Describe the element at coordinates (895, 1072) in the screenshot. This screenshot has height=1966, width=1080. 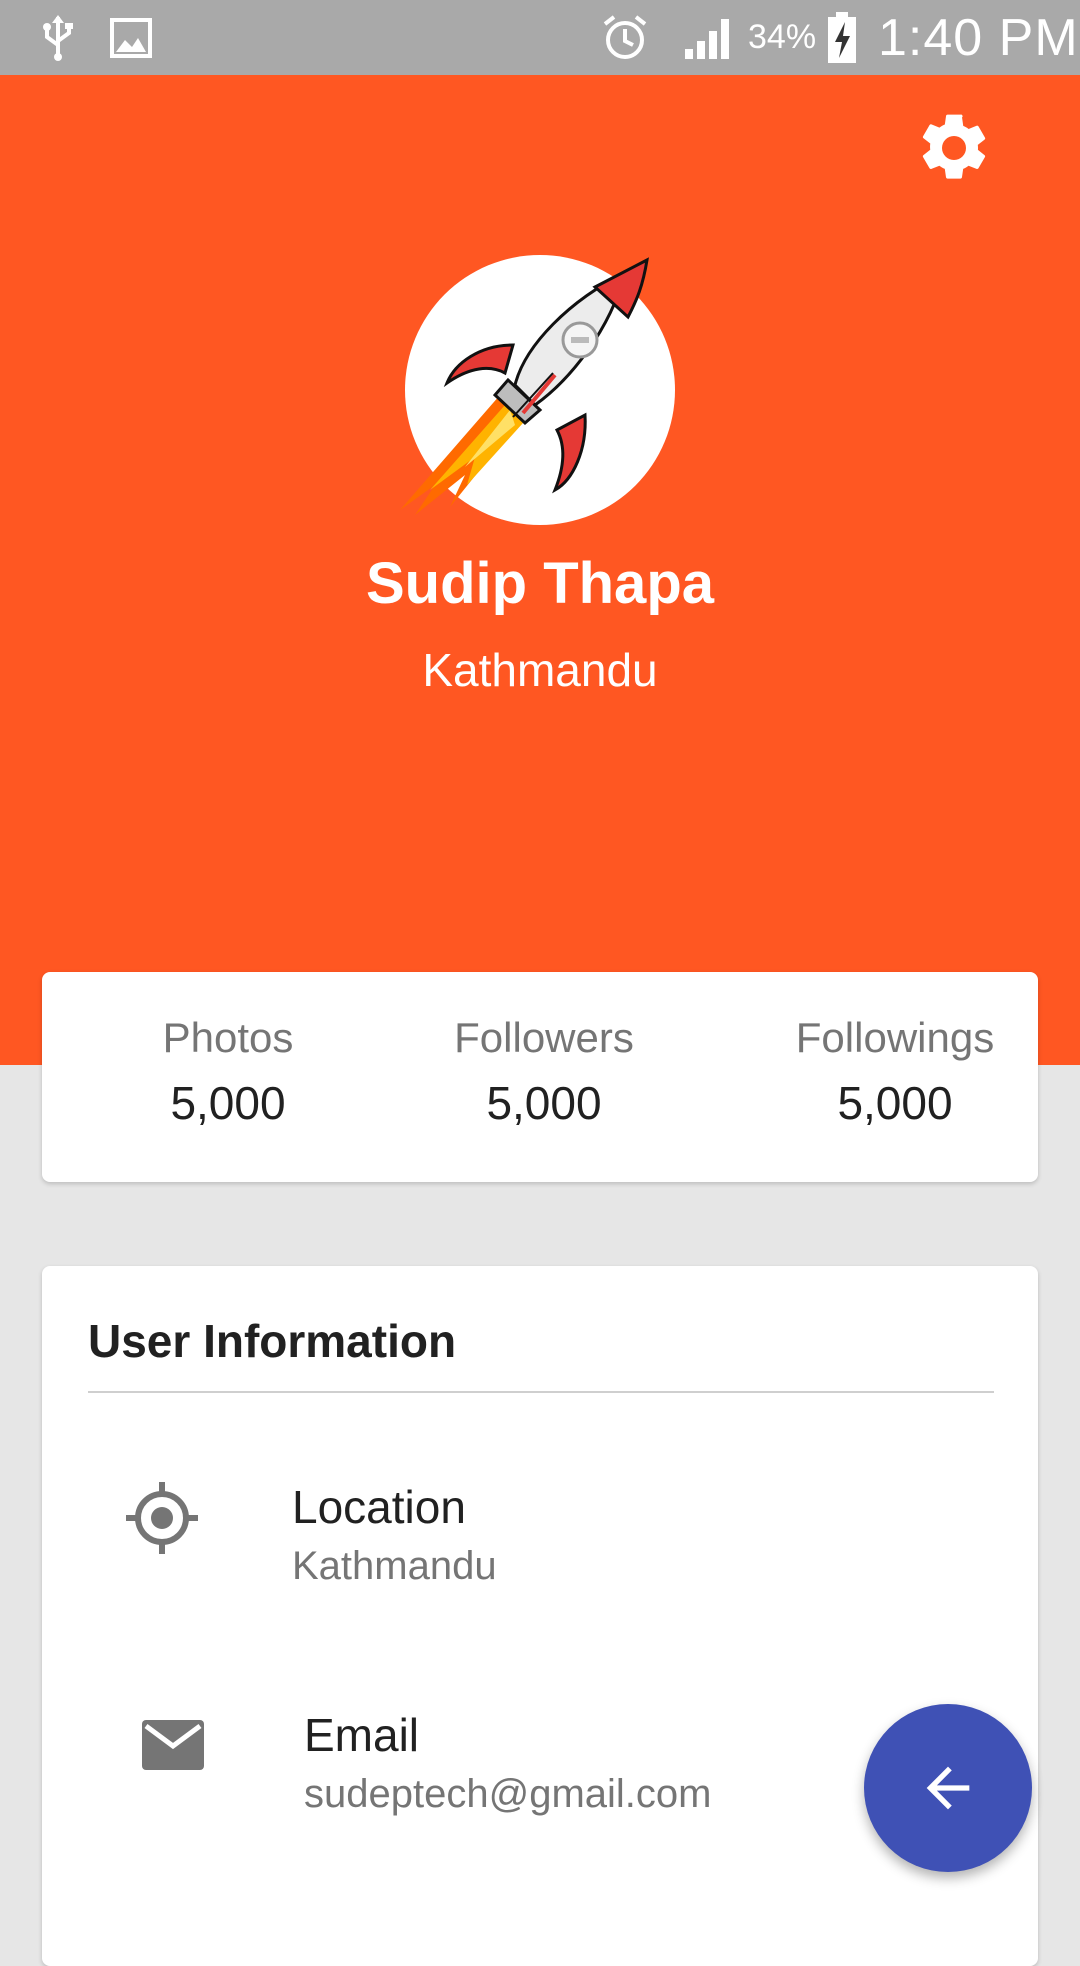
I see `stat-followings: Followings 5,000` at that location.